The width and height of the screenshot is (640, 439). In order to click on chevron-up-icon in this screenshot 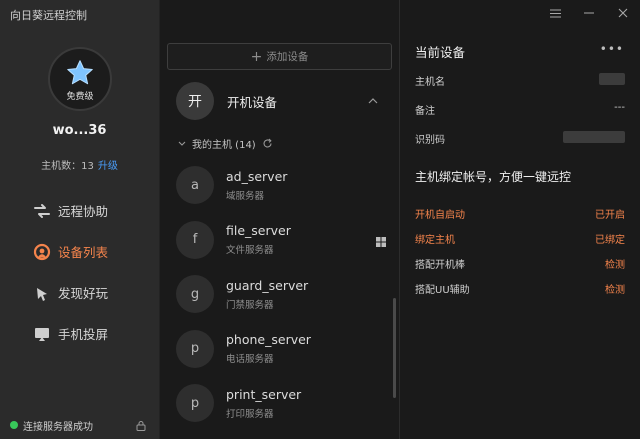, I will do `click(373, 101)`.